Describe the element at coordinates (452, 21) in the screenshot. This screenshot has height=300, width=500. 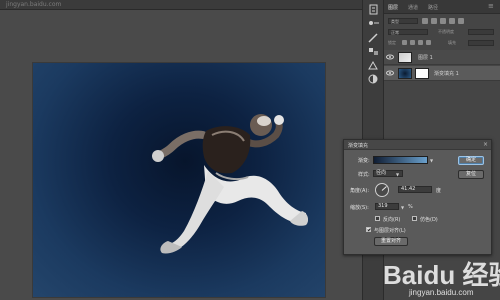
I see `filter-shape-icon` at that location.